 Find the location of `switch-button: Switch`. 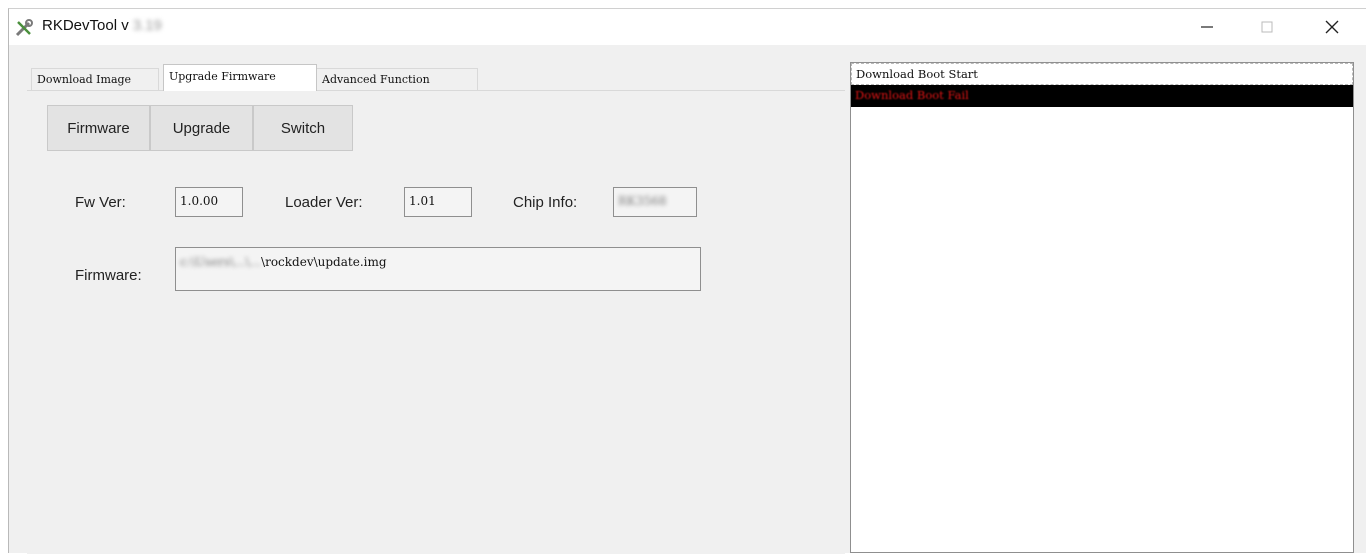

switch-button: Switch is located at coordinates (303, 128).